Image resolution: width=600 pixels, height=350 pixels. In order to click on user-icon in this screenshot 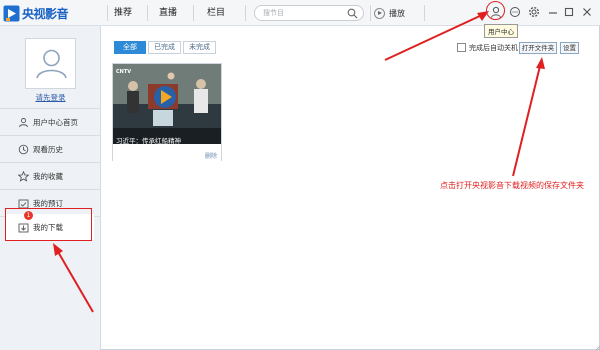, I will do `click(23, 122)`.